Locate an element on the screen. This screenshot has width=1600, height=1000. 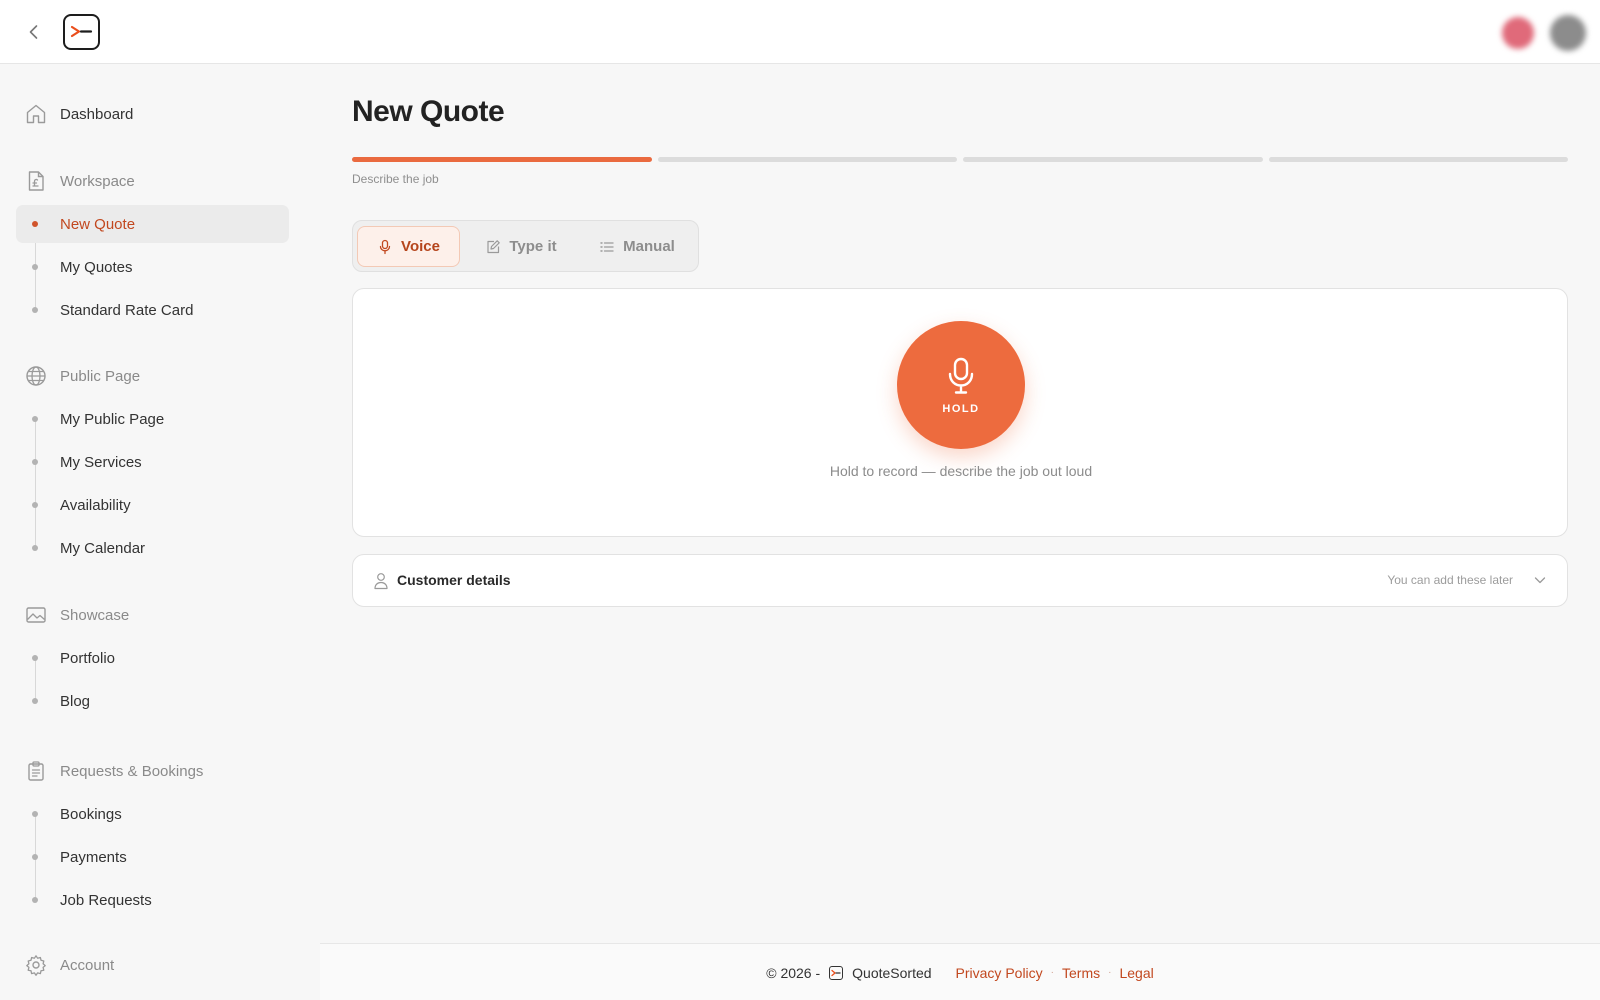
sidebar-section-label: Showcase is located at coordinates (95, 615).